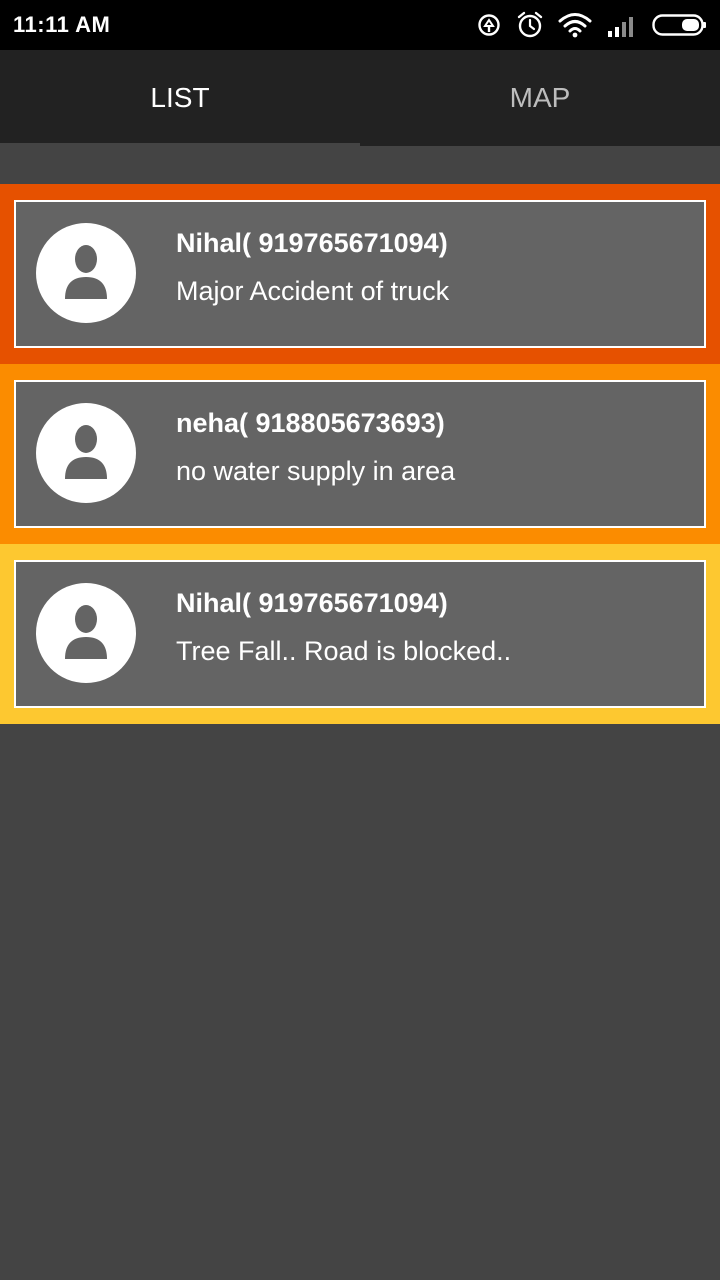 The height and width of the screenshot is (1280, 720). What do you see at coordinates (62, 24) in the screenshot?
I see `status-time: 11:11 AM` at bounding box center [62, 24].